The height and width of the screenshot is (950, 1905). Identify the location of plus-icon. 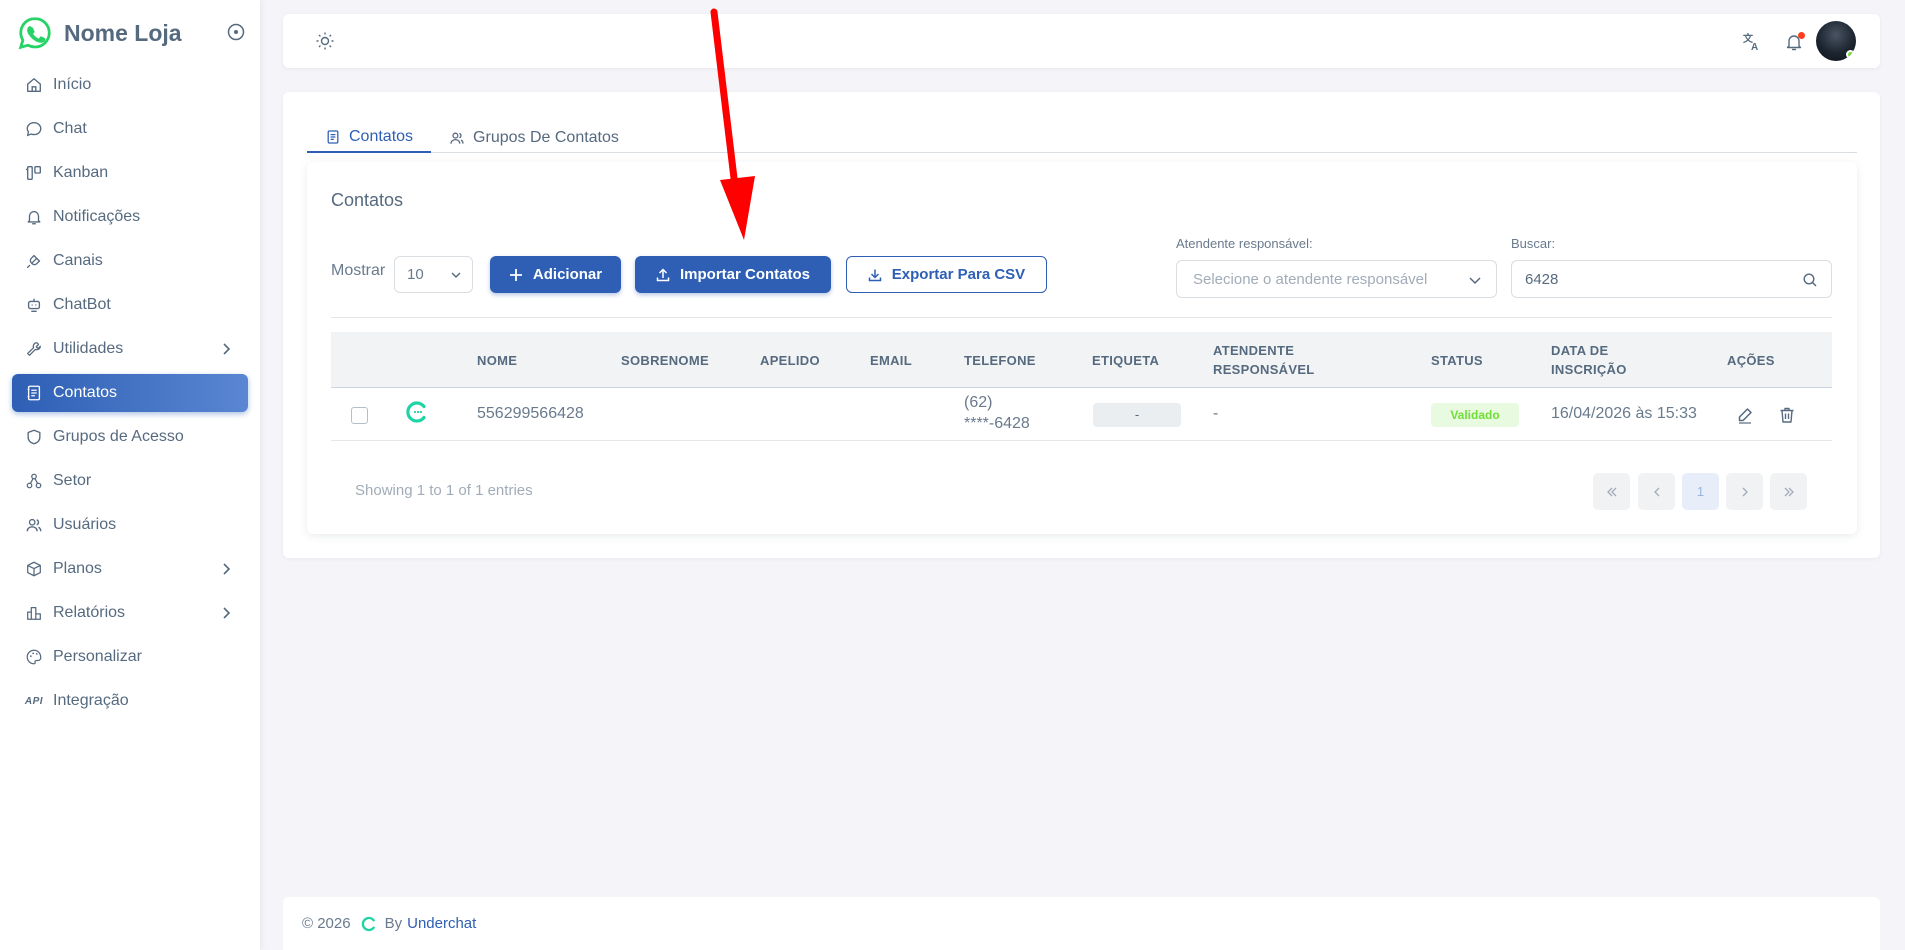
(516, 275).